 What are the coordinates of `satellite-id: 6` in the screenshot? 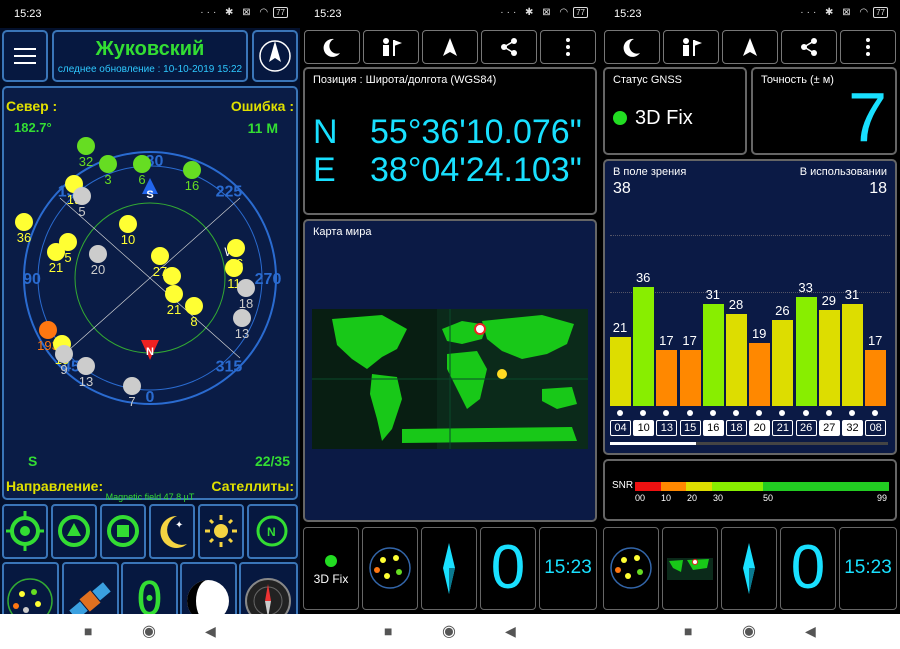 It's located at (141, 179).